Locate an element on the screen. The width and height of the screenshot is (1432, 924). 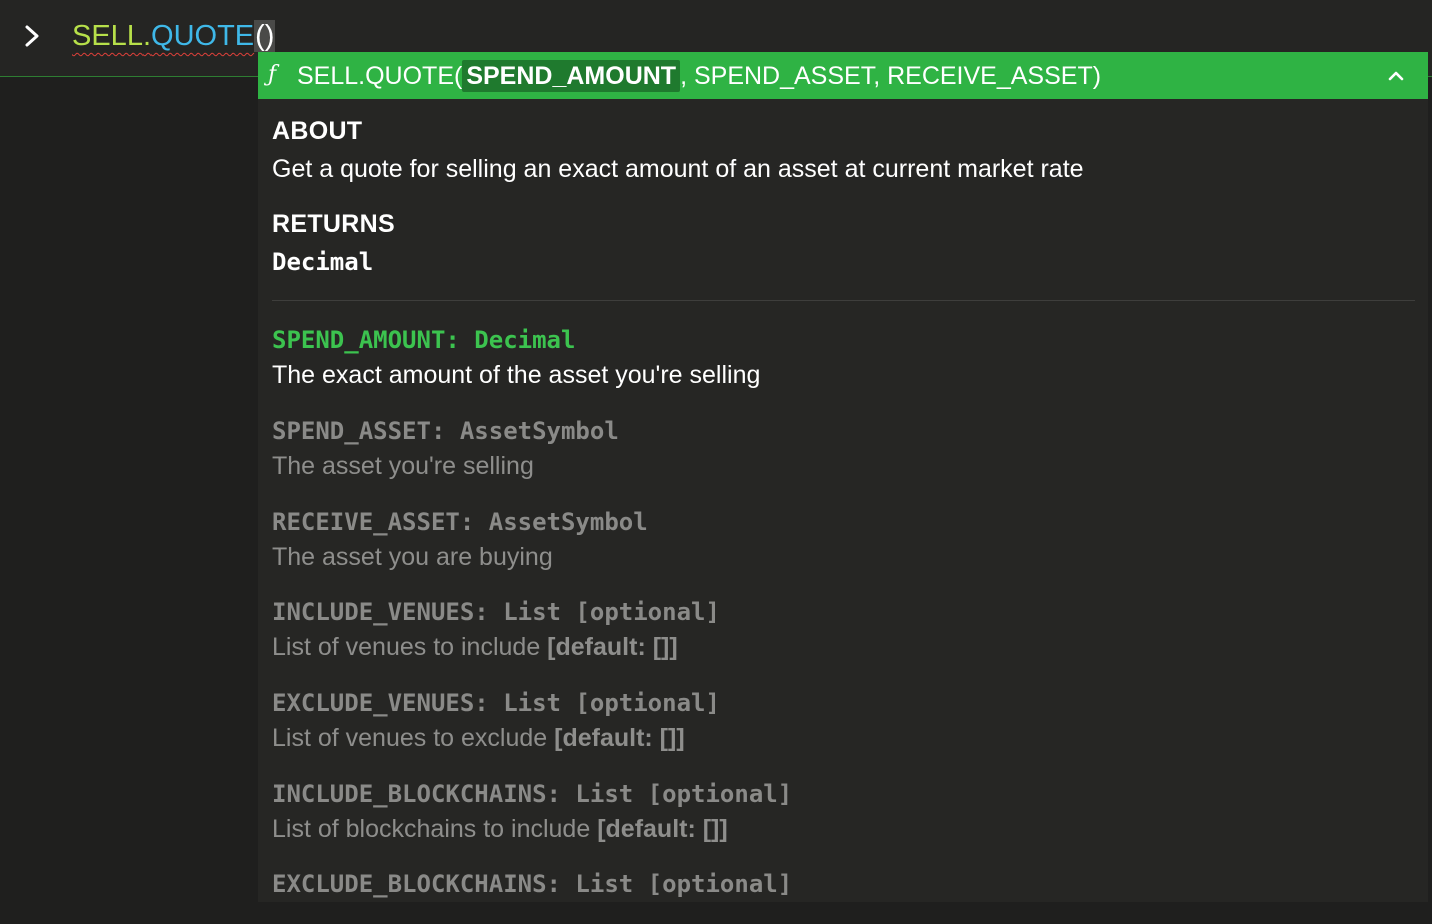
param-signature: INCLUDE_VENUES: List [optional] is located at coordinates (496, 612).